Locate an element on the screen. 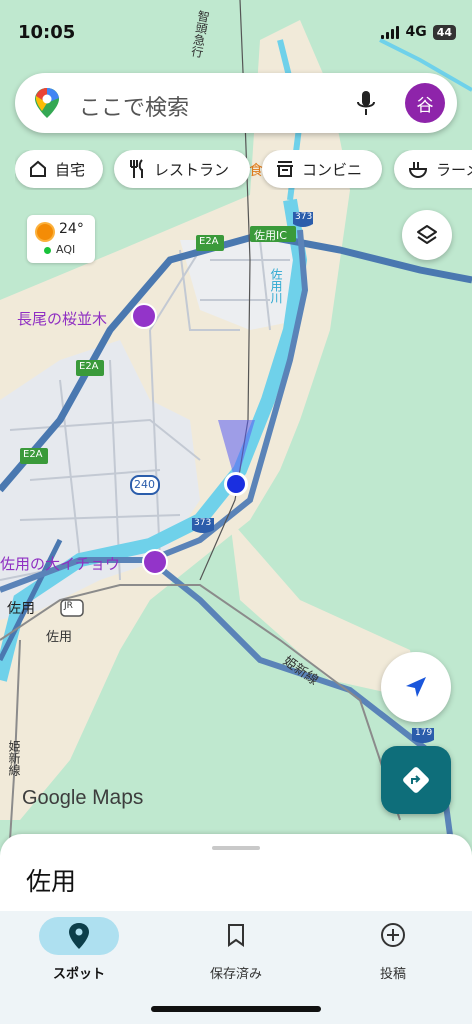 The width and height of the screenshot is (472, 1024). chip-label: レストラン is located at coordinates (192, 169).